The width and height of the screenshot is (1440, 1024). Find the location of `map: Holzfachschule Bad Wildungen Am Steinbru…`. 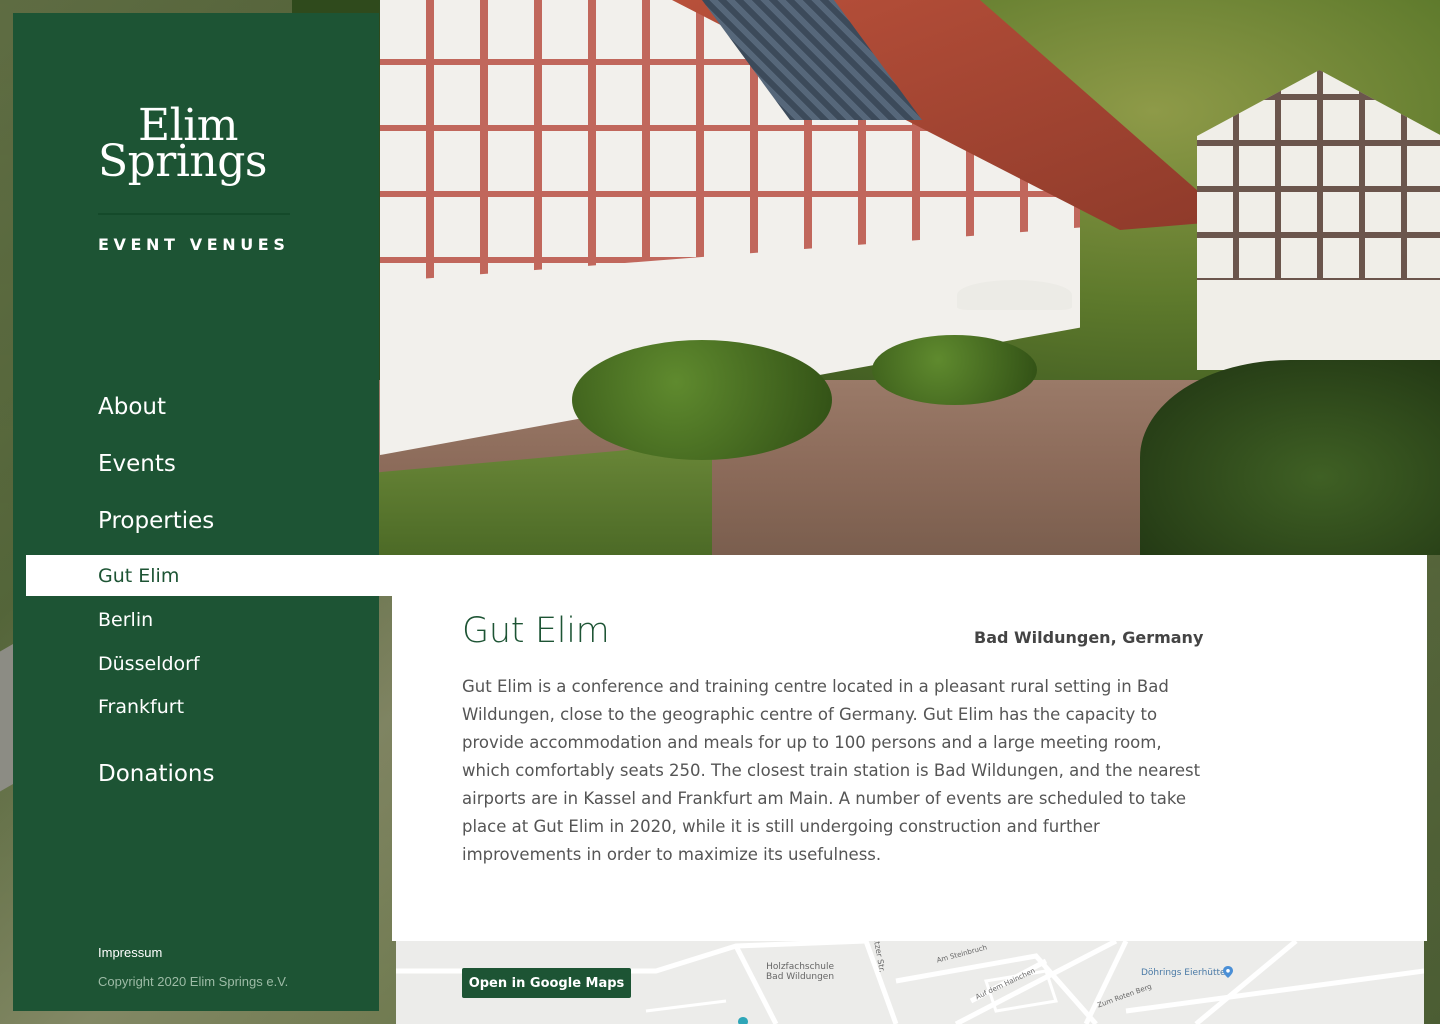

map: Holzfachschule Bad Wildungen Am Steinbru… is located at coordinates (910, 982).